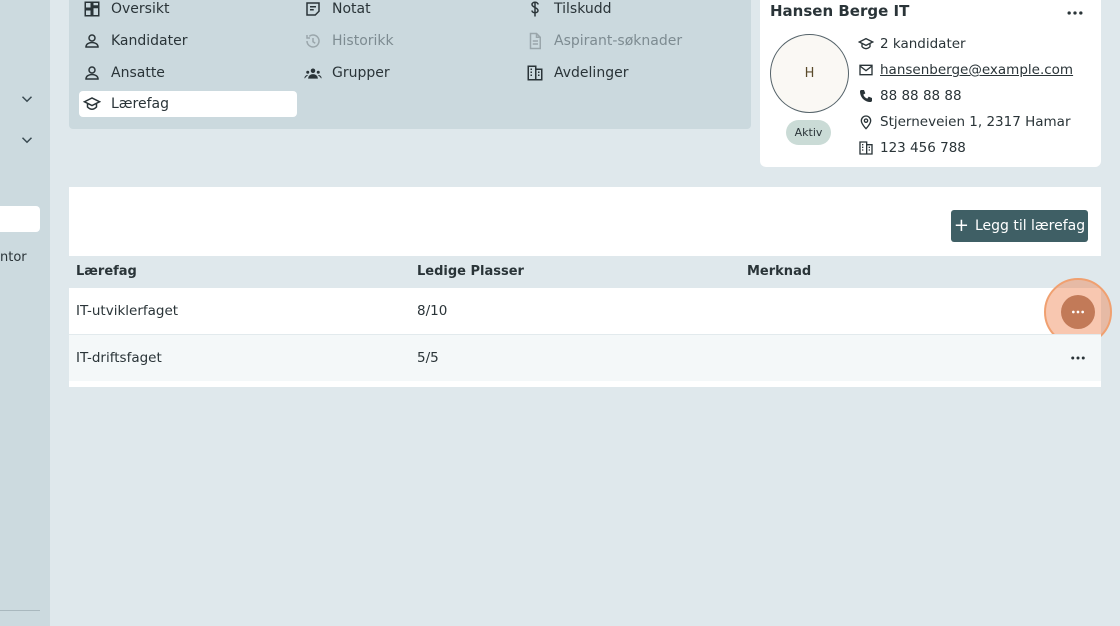  What do you see at coordinates (470, 271) in the screenshot?
I see `column-header-ledige-plasser: Ledige Plasser` at bounding box center [470, 271].